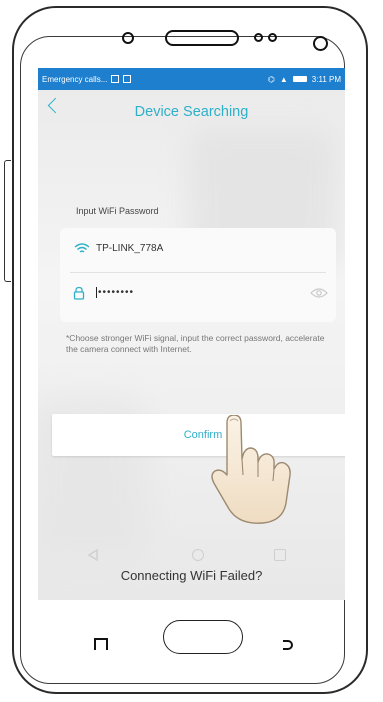  What do you see at coordinates (7, 221) in the screenshot?
I see `side-button` at bounding box center [7, 221].